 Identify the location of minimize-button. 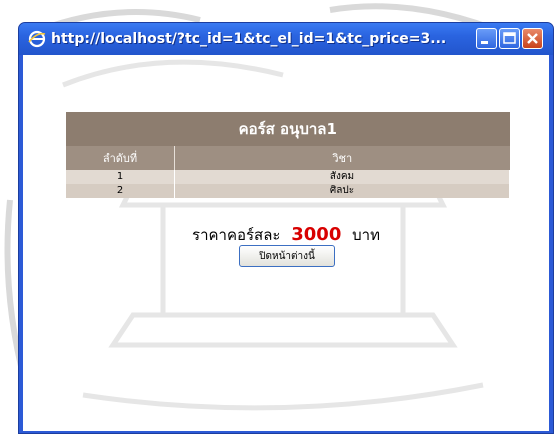
(486, 38).